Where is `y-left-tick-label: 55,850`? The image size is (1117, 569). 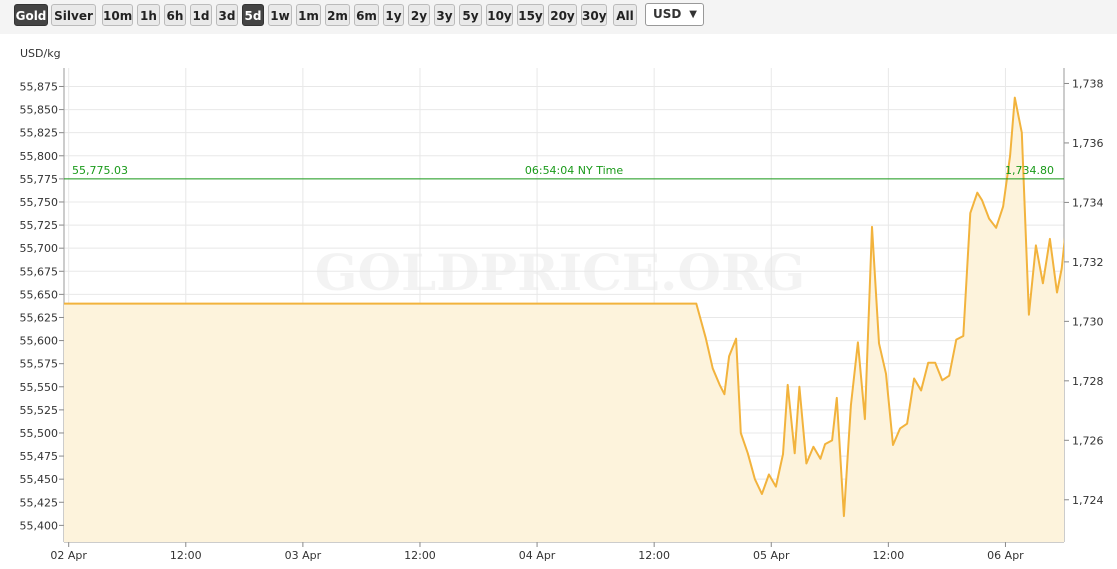
y-left-tick-label: 55,850 is located at coordinates (39, 110).